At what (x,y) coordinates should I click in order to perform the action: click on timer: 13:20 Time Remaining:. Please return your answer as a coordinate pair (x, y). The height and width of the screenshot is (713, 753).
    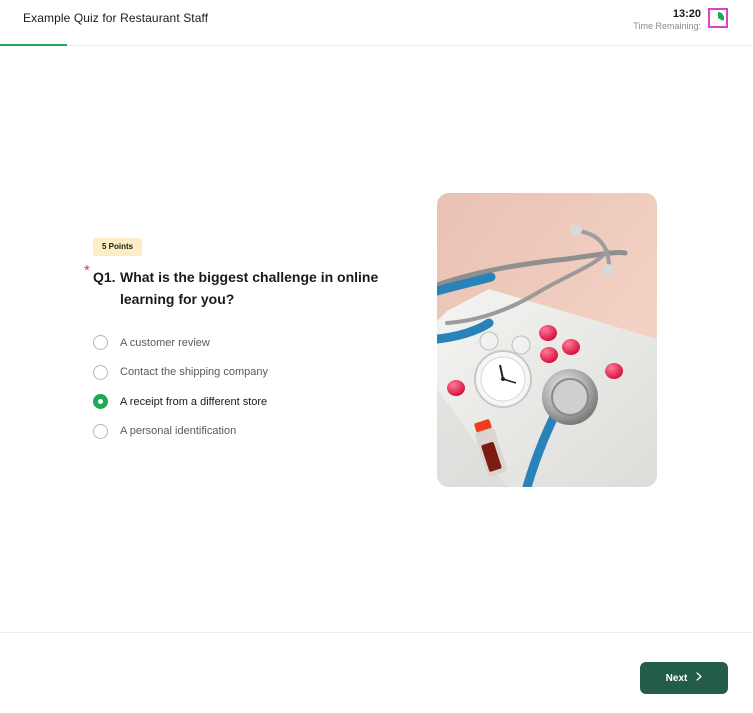
    Looking at the image, I should click on (667, 20).